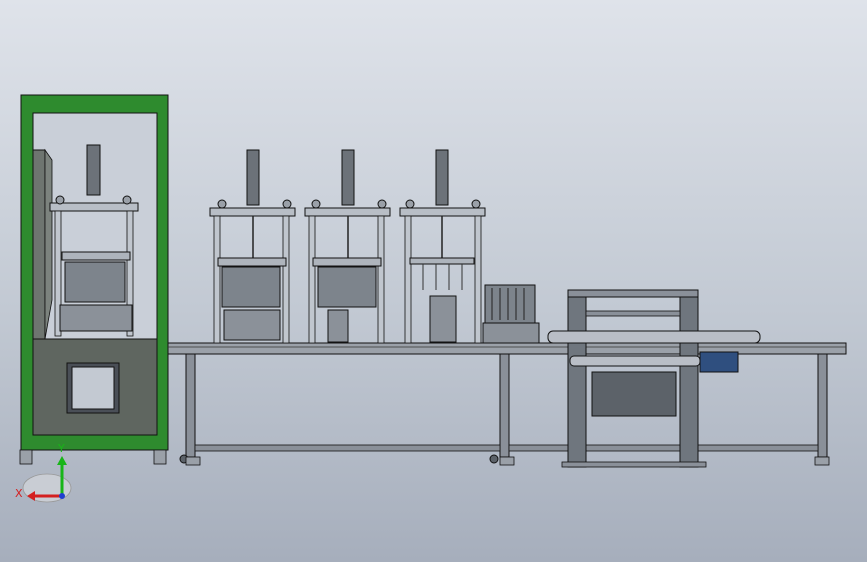 This screenshot has height=562, width=867. I want to click on side-wall, so click(39, 244).